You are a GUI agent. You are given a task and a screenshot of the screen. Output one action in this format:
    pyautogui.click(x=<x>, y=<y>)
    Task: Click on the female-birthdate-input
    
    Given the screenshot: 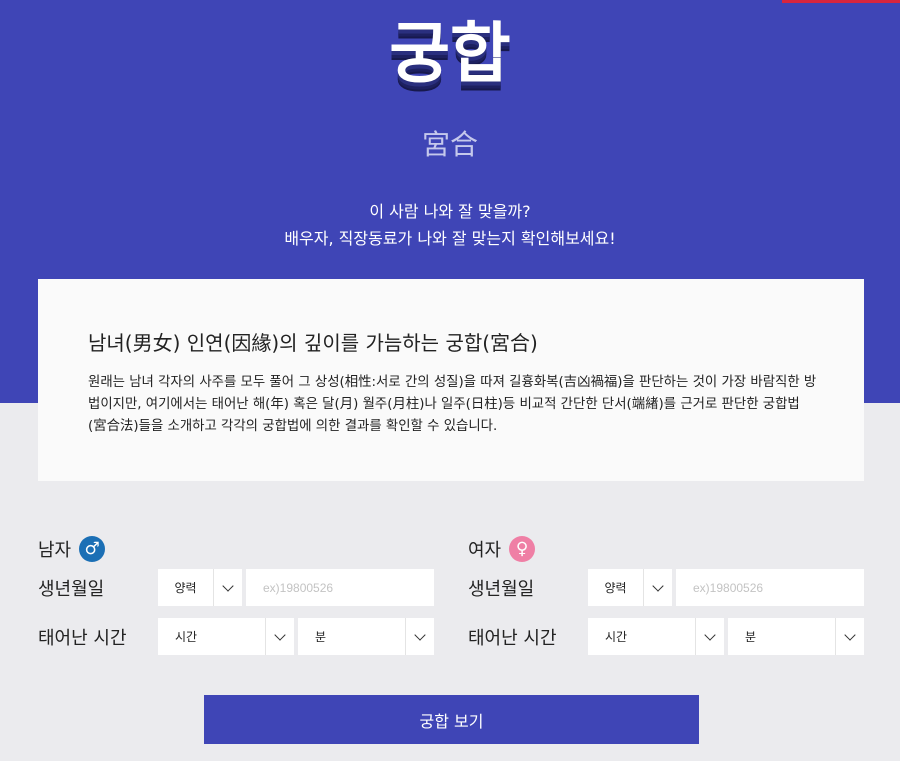 What is the action you would take?
    pyautogui.click(x=770, y=587)
    